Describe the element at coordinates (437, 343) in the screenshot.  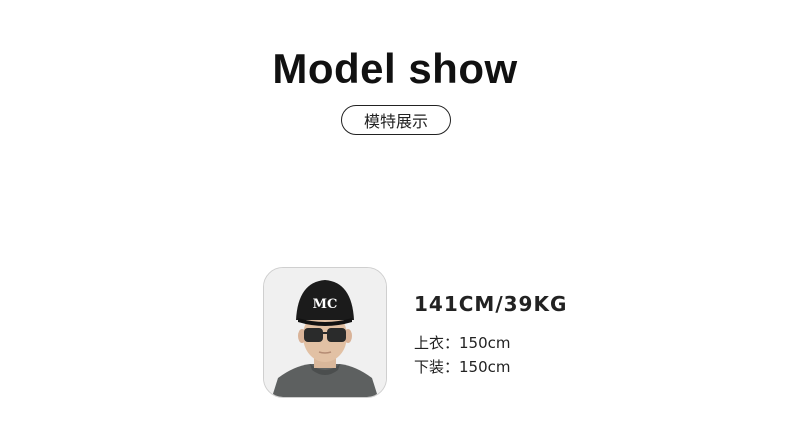
I see `top-size-label: 上衣：` at that location.